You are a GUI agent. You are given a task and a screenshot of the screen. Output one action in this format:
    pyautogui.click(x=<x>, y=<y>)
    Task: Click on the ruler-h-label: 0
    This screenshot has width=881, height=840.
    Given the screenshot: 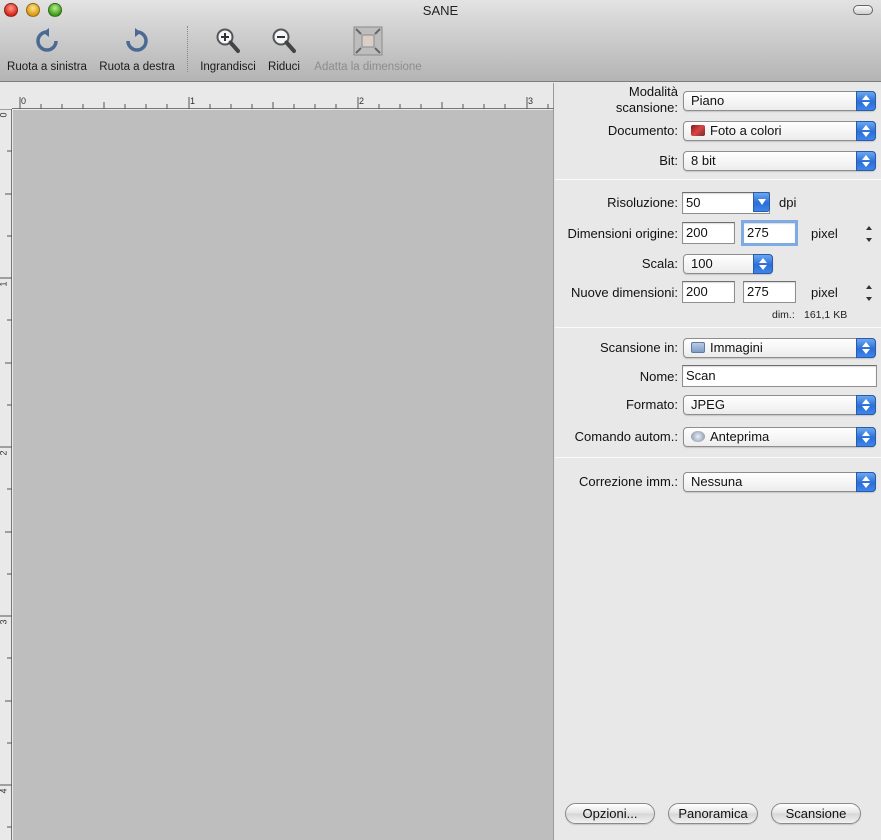 What is the action you would take?
    pyautogui.click(x=24, y=101)
    